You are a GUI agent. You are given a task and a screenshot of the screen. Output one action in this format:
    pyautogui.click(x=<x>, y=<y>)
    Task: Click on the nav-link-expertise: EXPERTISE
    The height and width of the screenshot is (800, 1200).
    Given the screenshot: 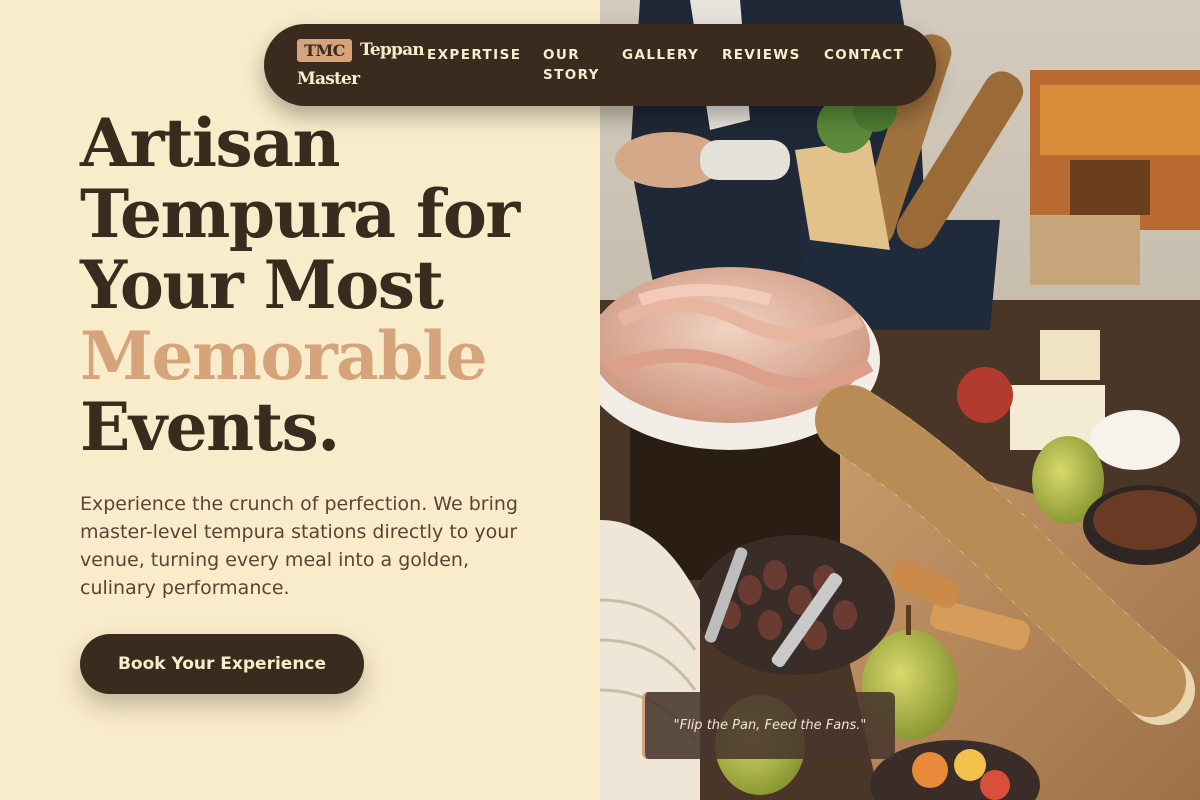 What is the action you would take?
    pyautogui.click(x=474, y=55)
    